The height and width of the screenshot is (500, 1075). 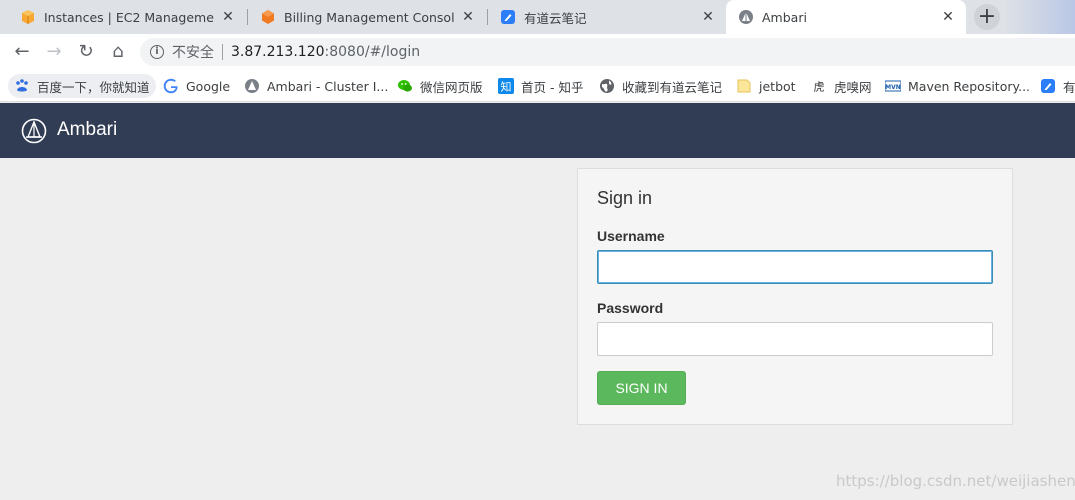 I want to click on bookmark-google: Google, so click(x=196, y=86).